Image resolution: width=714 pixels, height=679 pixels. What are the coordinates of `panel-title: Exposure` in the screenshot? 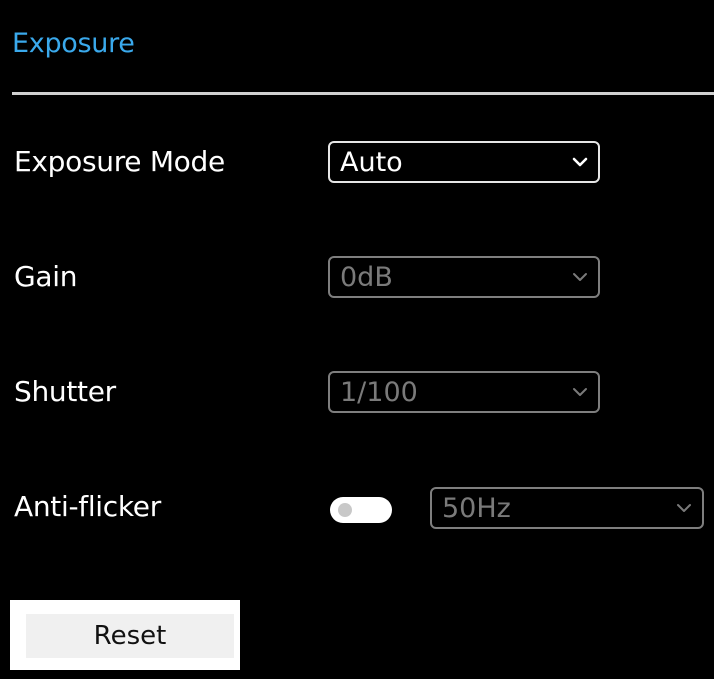 It's located at (73, 43).